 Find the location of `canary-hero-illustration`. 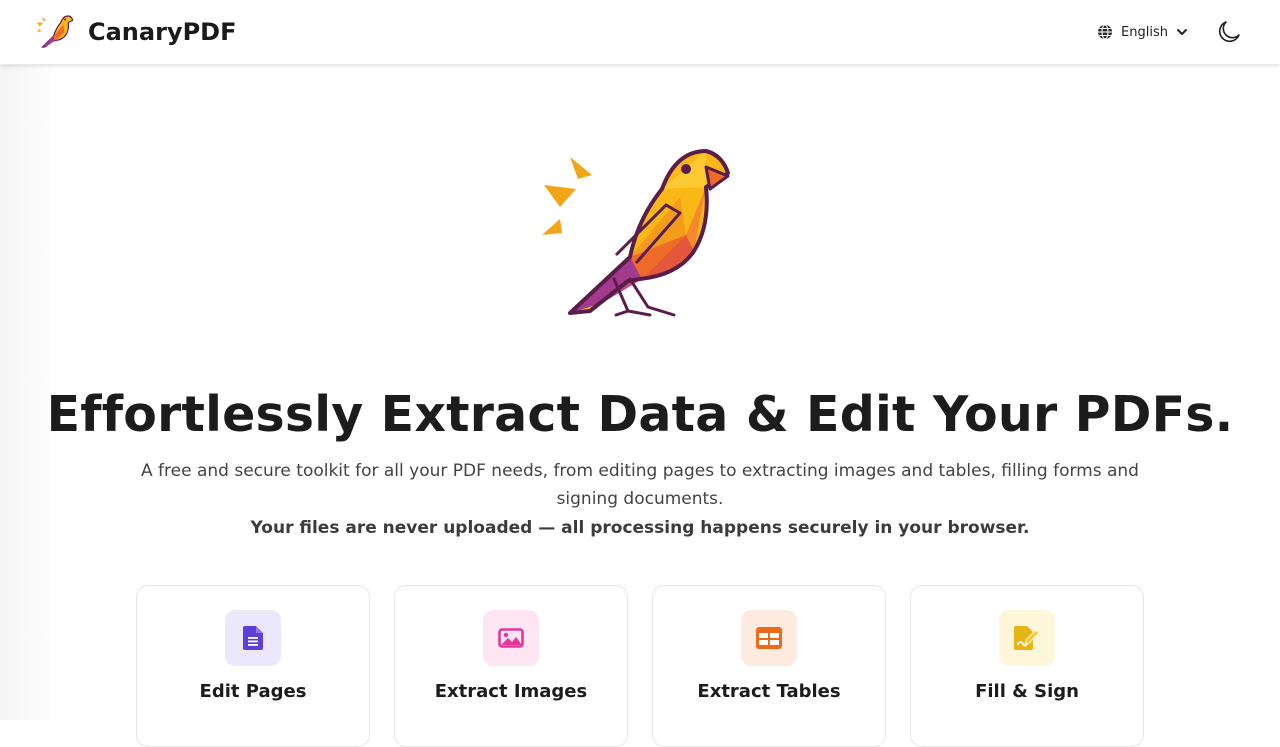

canary-hero-illustration is located at coordinates (636, 233).